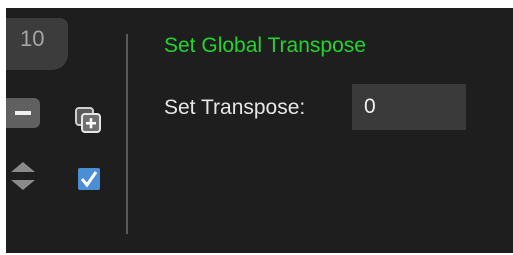 This screenshot has height=255, width=513. What do you see at coordinates (409, 107) in the screenshot?
I see `transpose-input` at bounding box center [409, 107].